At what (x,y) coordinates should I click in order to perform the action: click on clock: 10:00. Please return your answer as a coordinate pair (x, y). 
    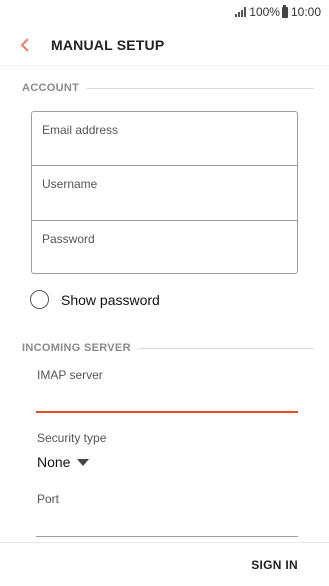
    Looking at the image, I should click on (305, 12).